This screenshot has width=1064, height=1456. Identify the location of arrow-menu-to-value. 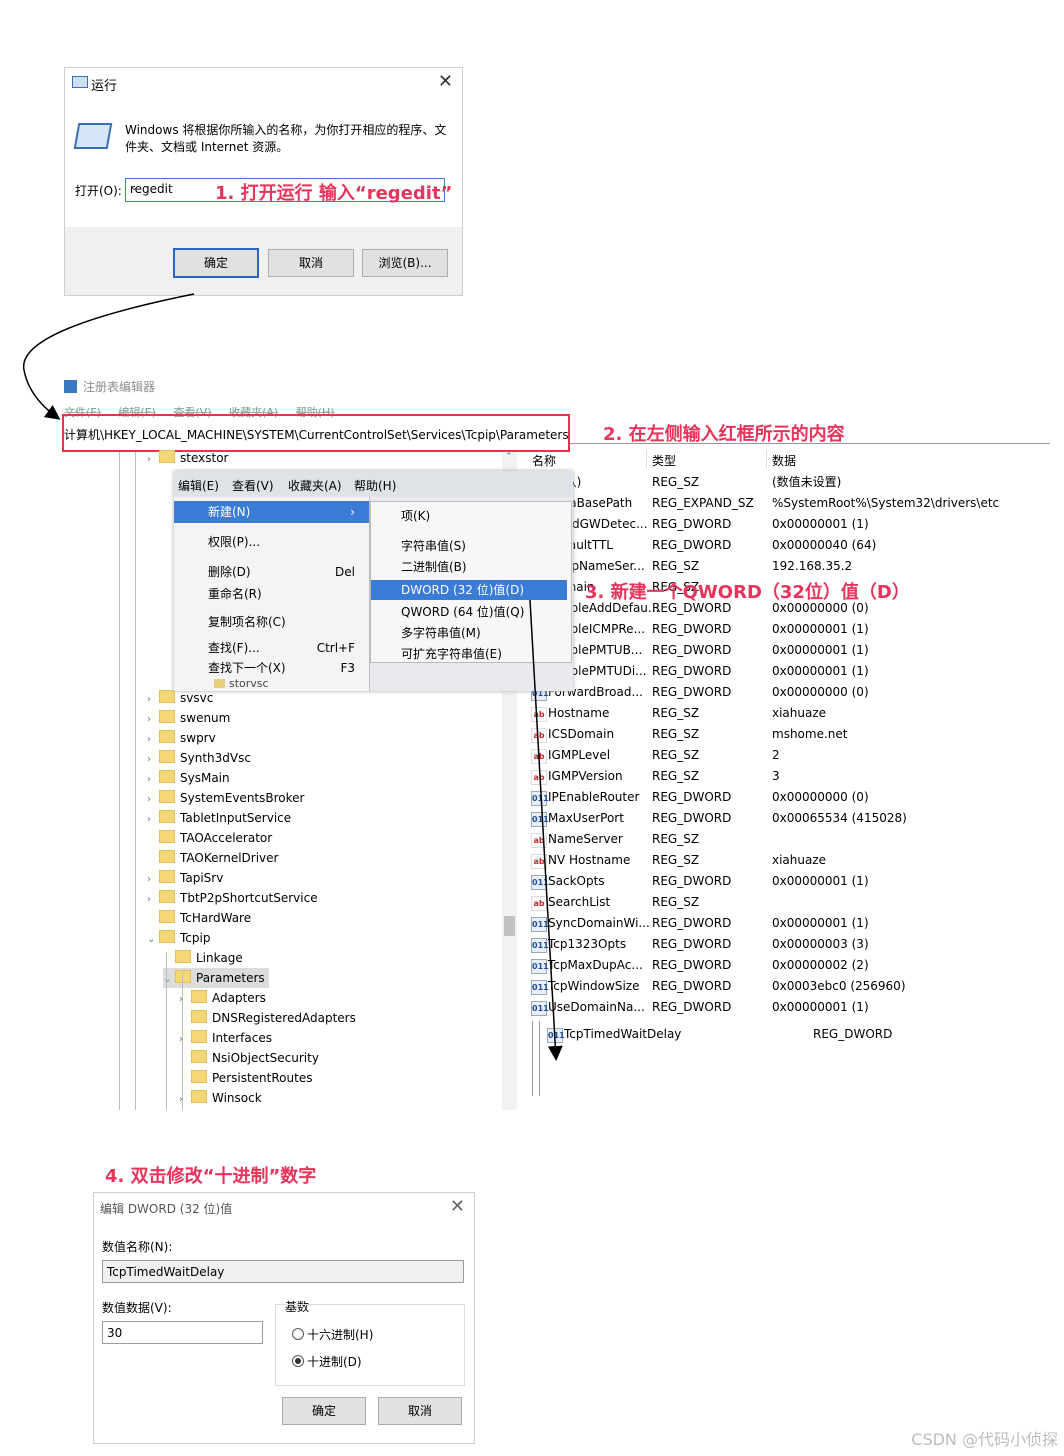
(546, 830).